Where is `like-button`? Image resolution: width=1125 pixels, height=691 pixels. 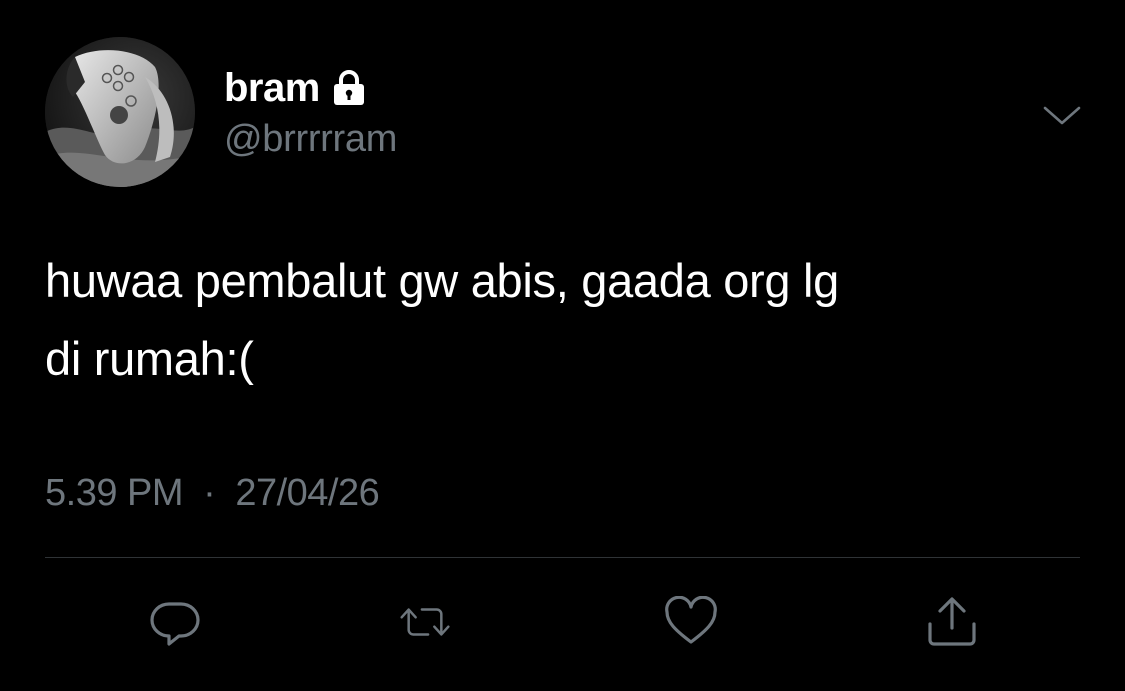
like-button is located at coordinates (691, 622).